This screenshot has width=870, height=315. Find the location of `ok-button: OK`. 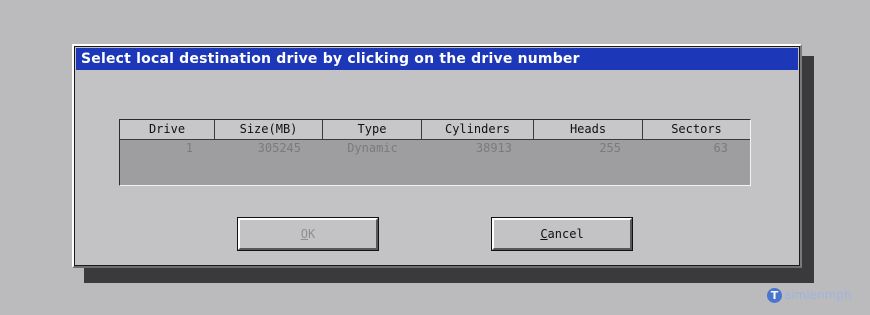

ok-button: OK is located at coordinates (308, 234).